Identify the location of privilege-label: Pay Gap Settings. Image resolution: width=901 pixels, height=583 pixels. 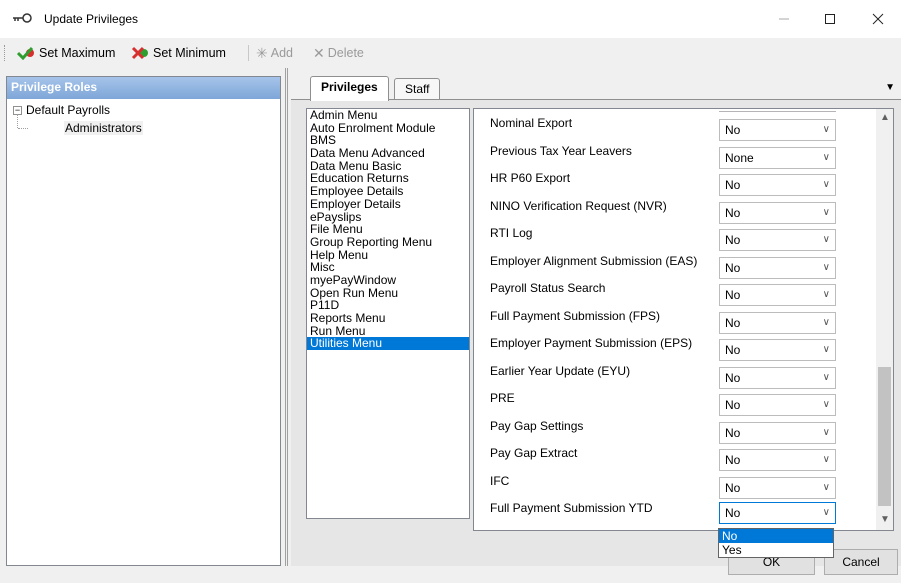
(537, 425).